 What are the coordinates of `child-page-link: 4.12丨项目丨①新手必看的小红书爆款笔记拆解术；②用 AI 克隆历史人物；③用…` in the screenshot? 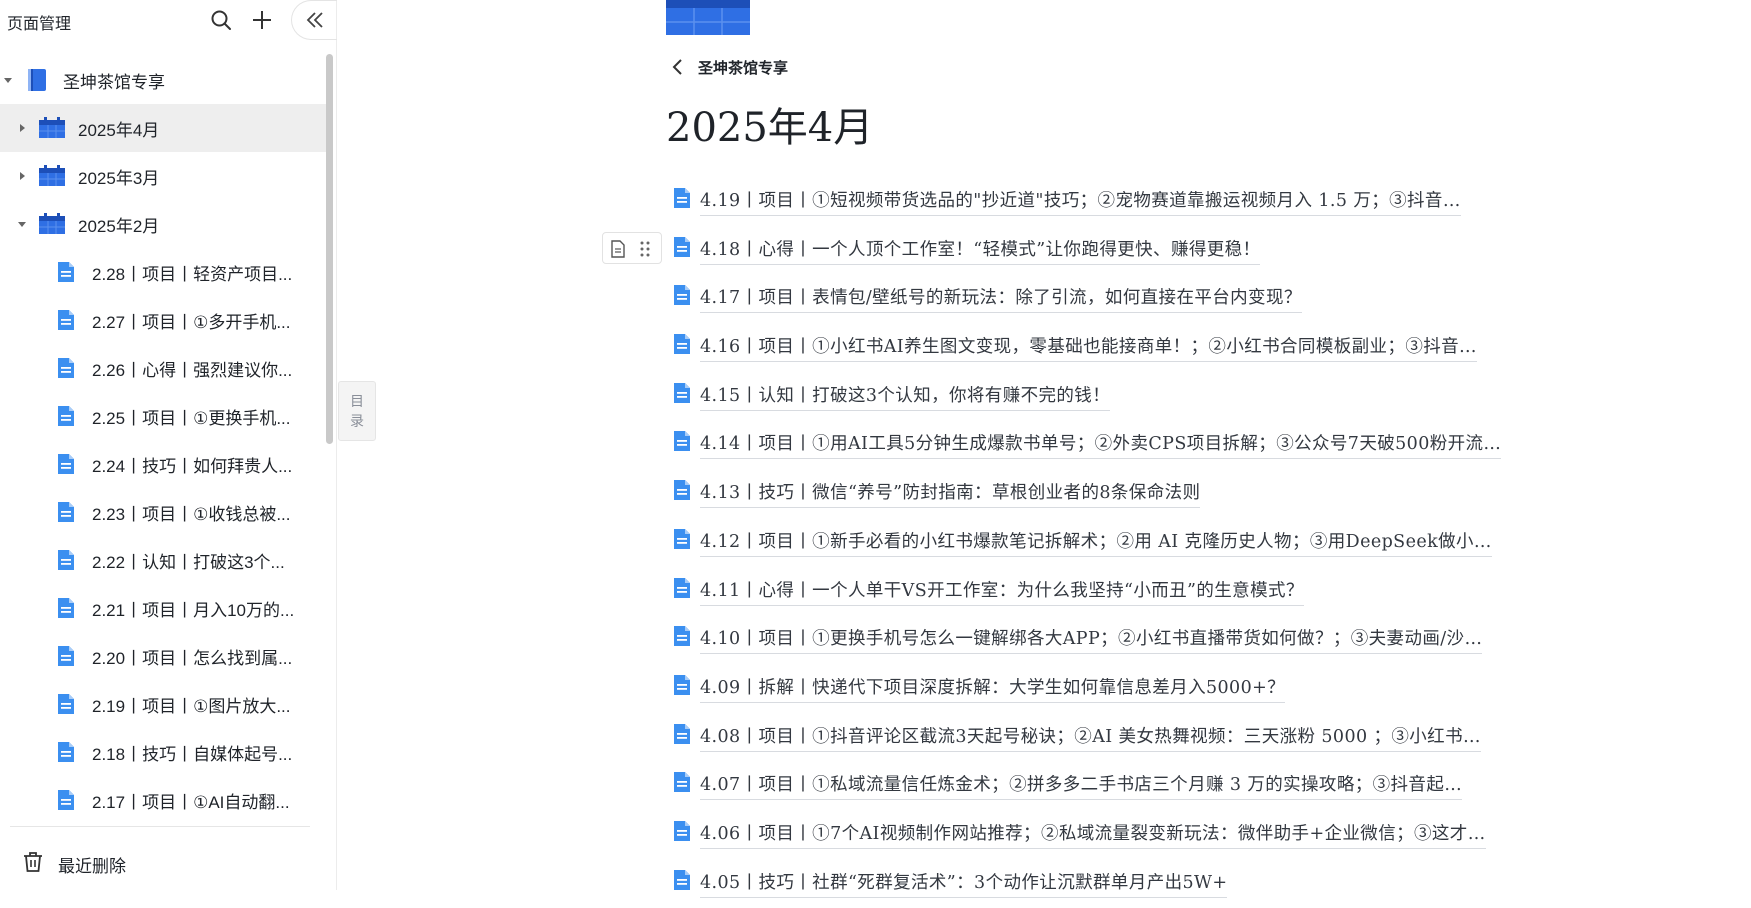 It's located at (1096, 542).